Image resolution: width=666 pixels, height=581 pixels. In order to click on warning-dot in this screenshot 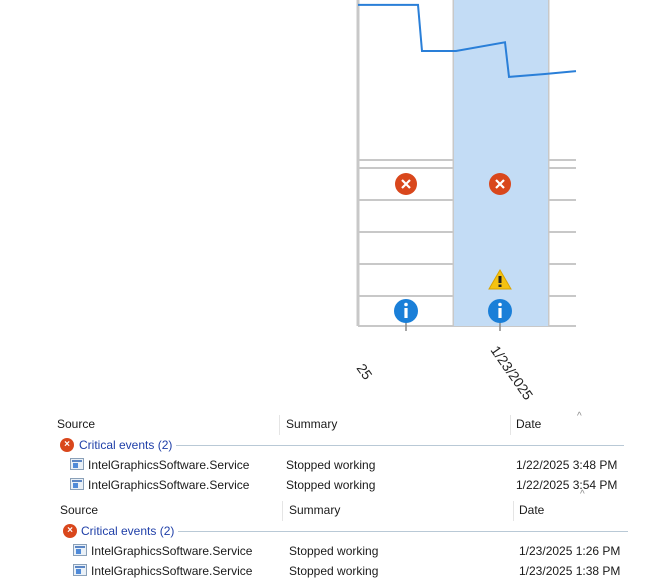, I will do `click(500, 285)`.